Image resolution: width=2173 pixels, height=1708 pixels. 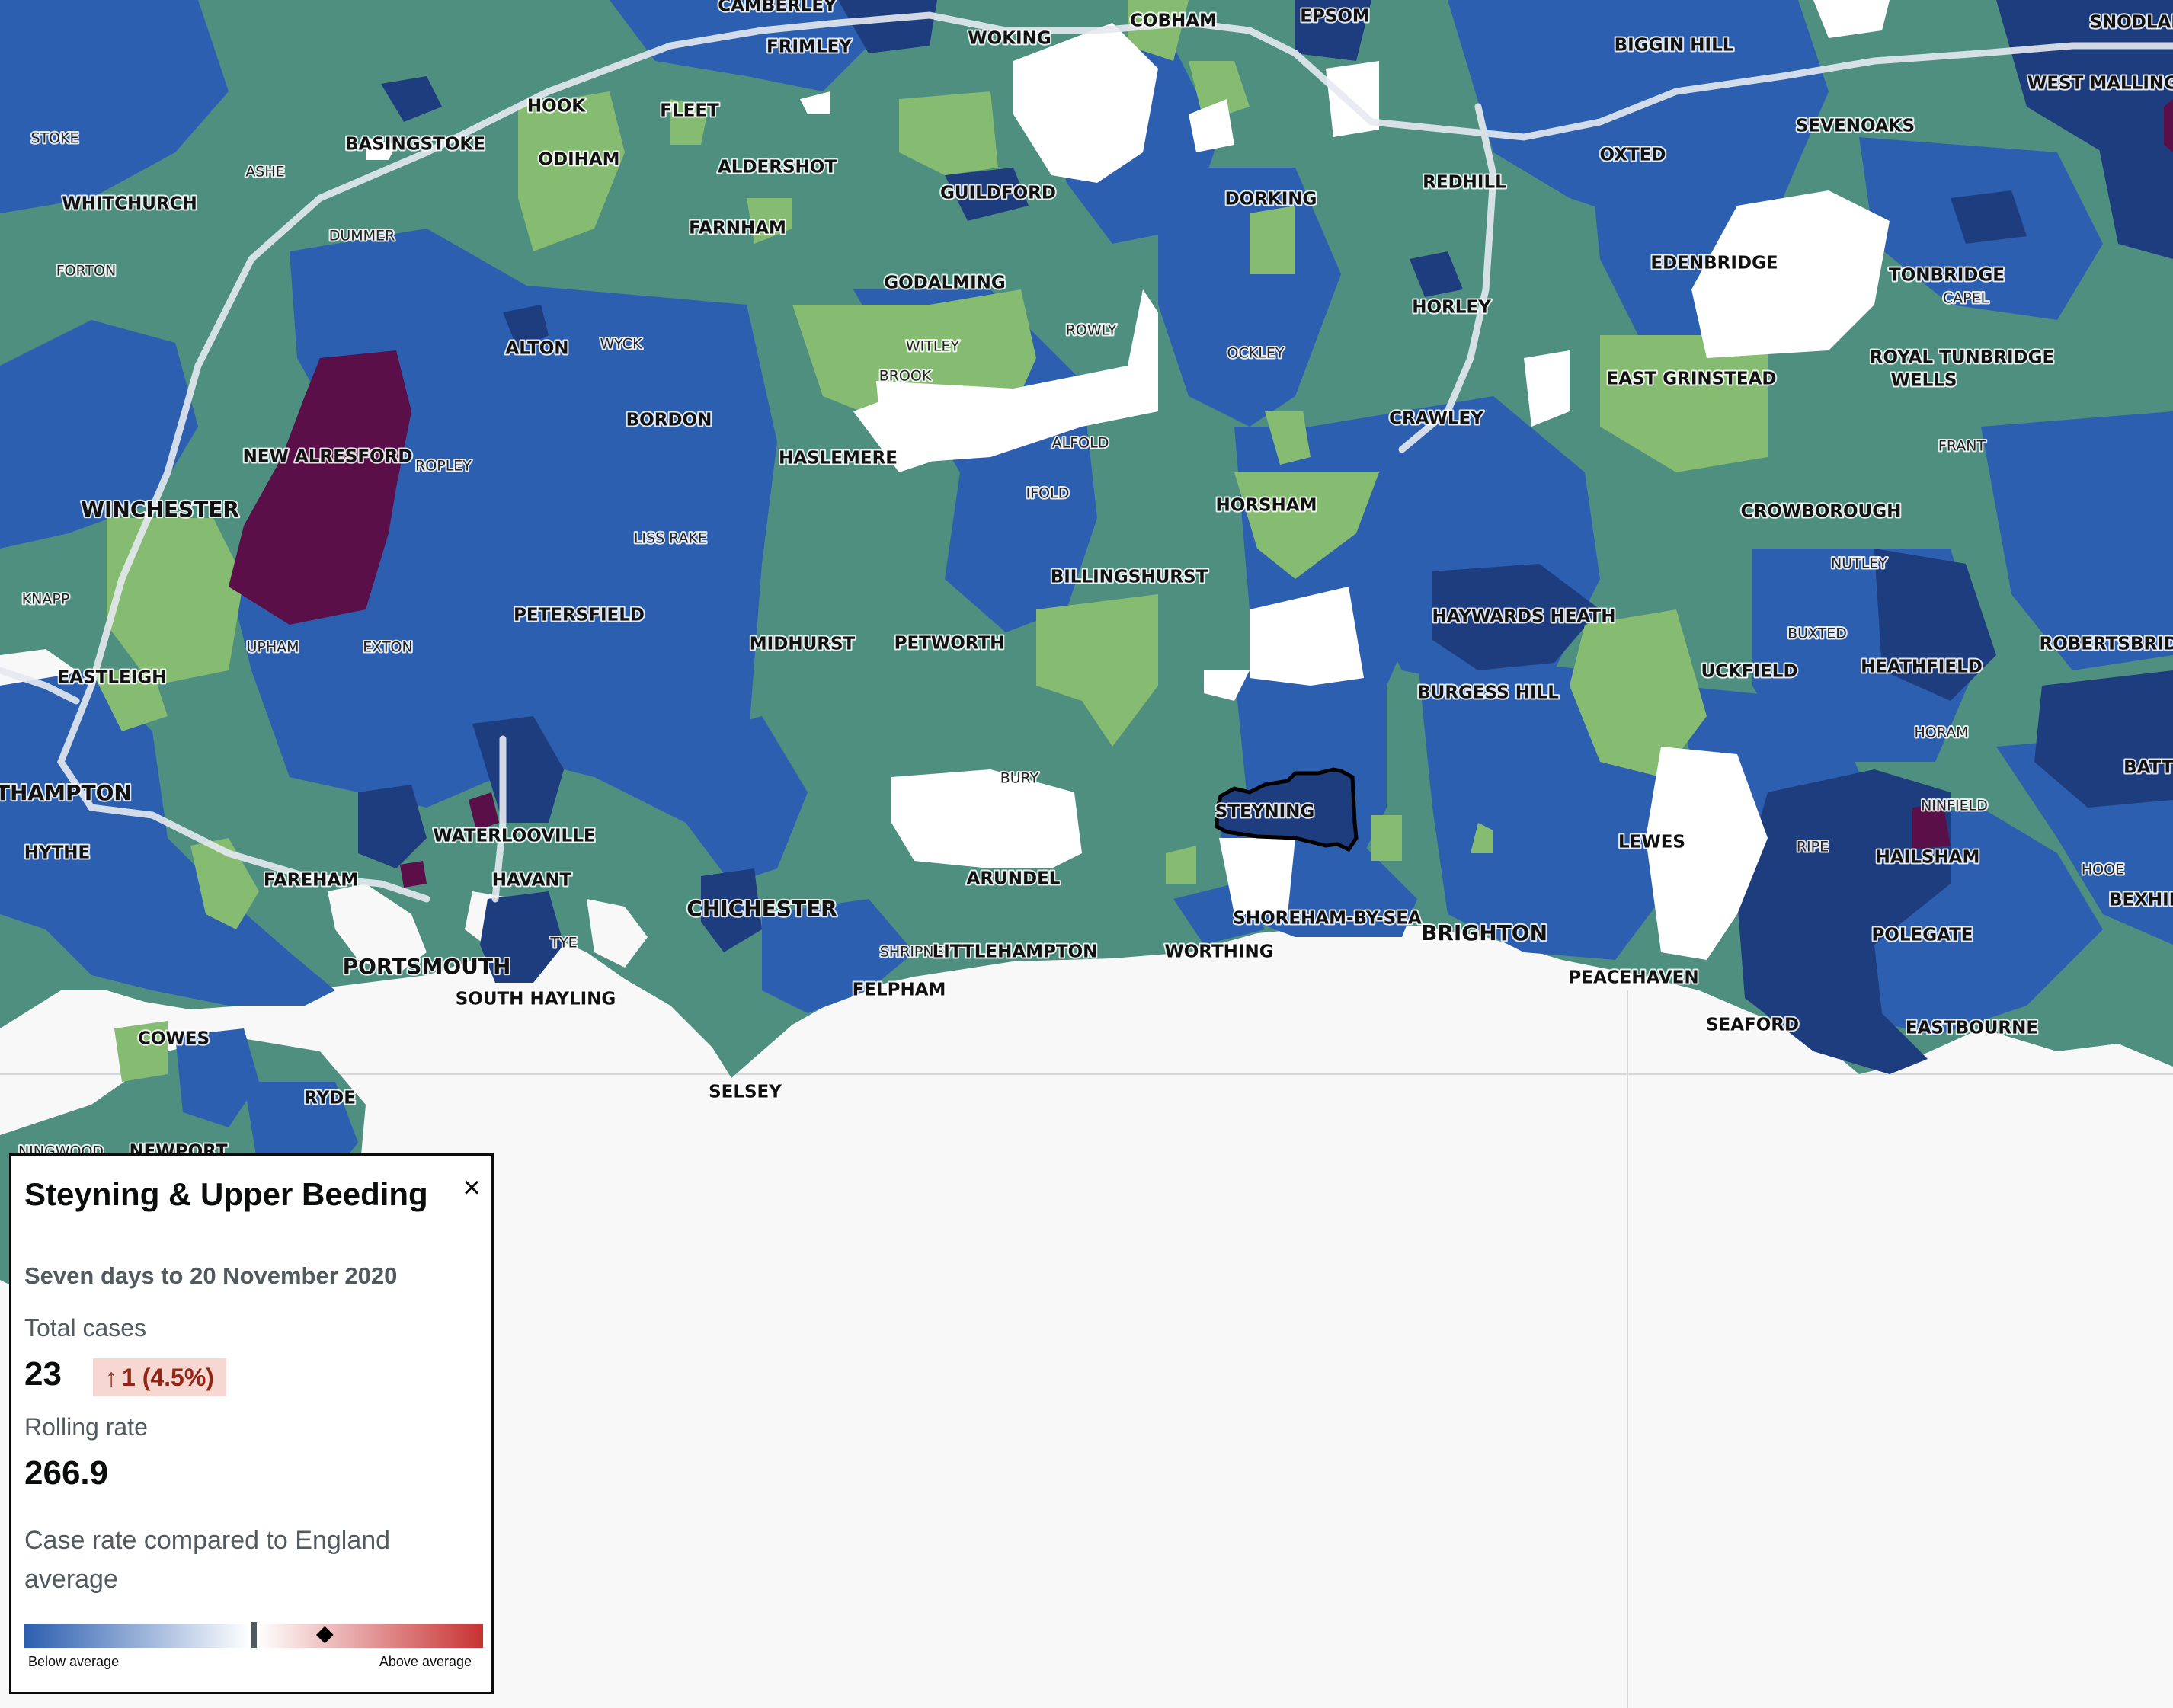 I want to click on place-label-crawley: CRAWLEY, so click(x=1436, y=419).